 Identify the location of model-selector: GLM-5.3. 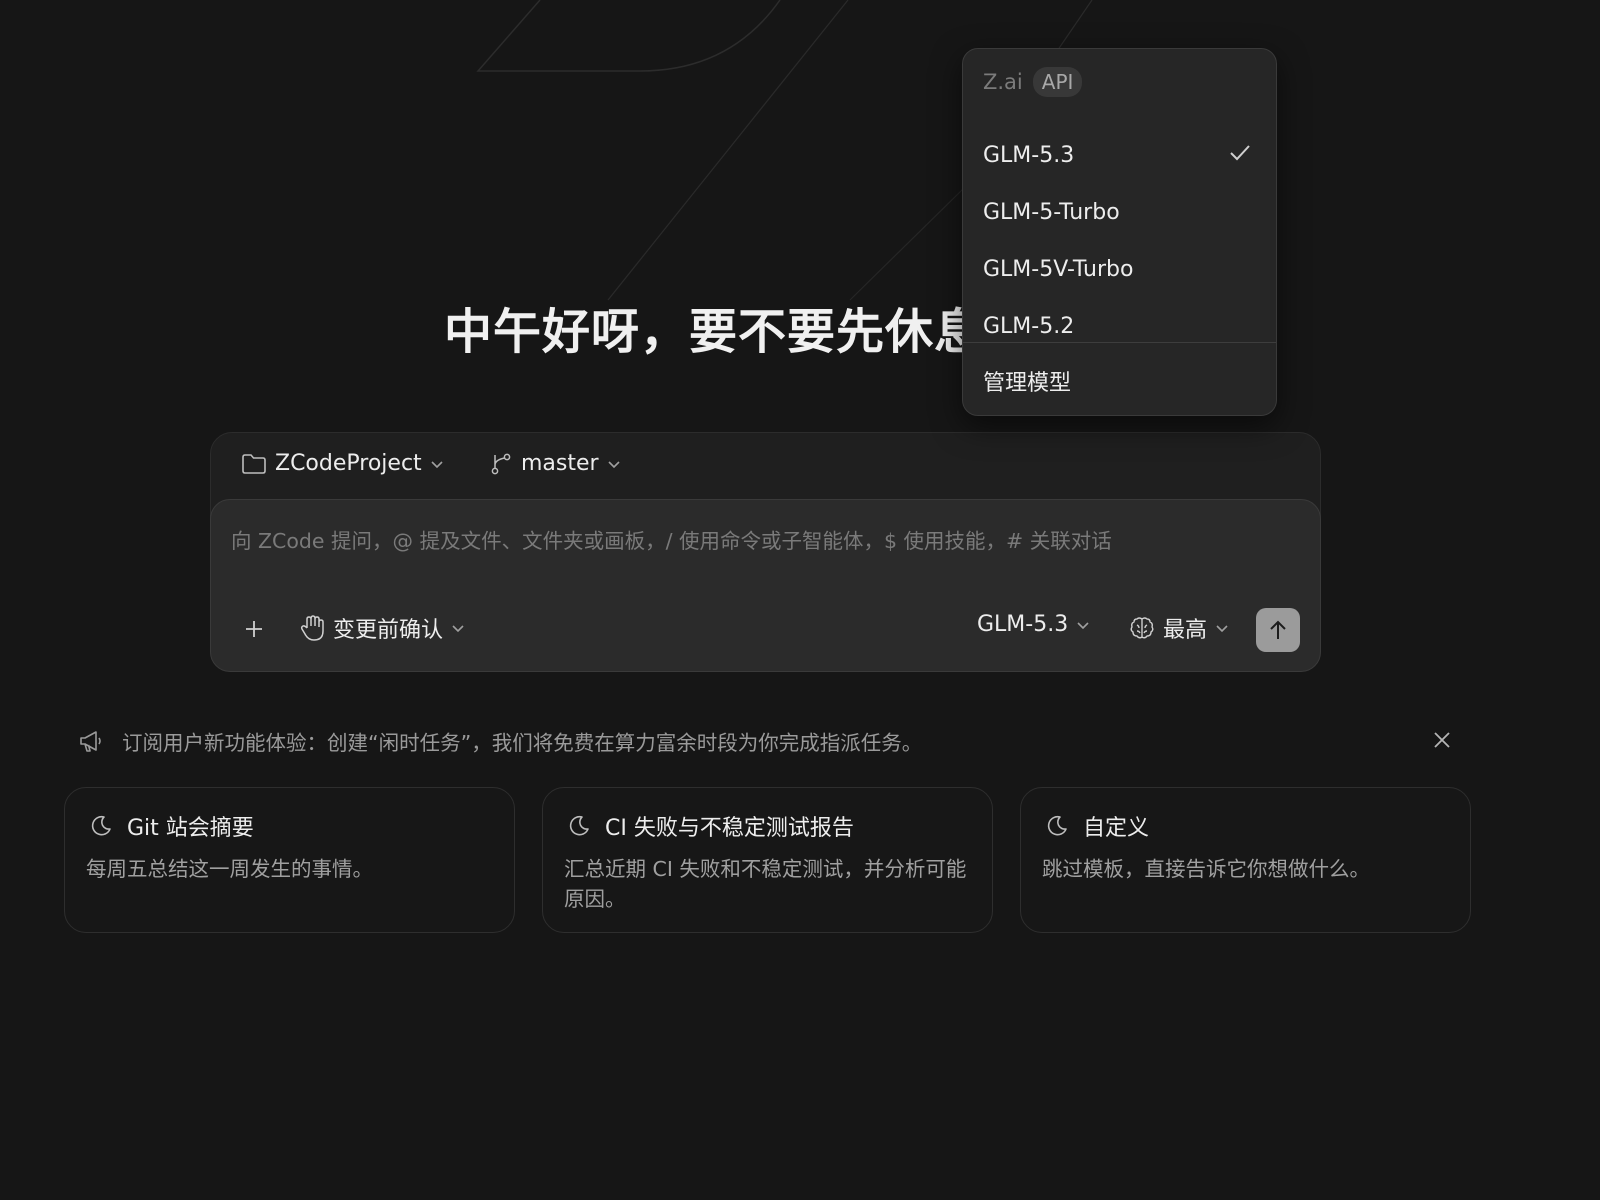
(1033, 624).